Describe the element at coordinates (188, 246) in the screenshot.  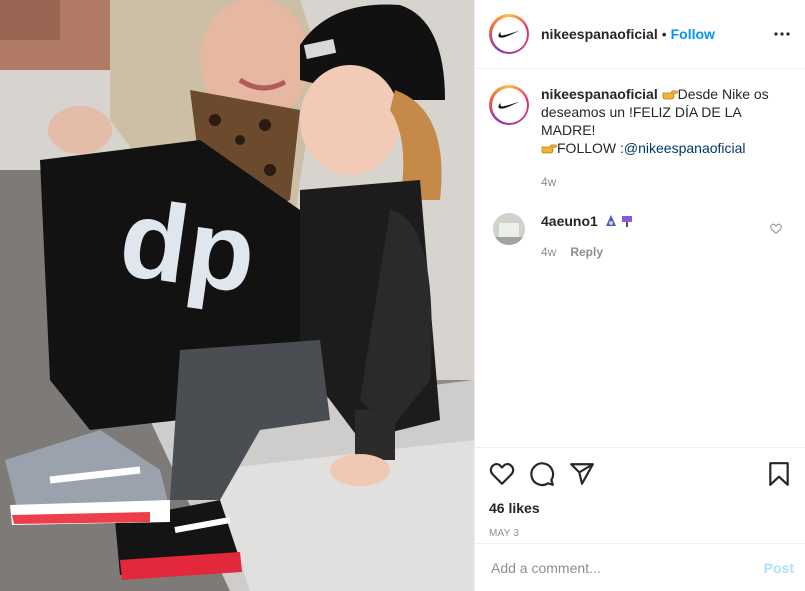
I see `svg-text: dp` at that location.